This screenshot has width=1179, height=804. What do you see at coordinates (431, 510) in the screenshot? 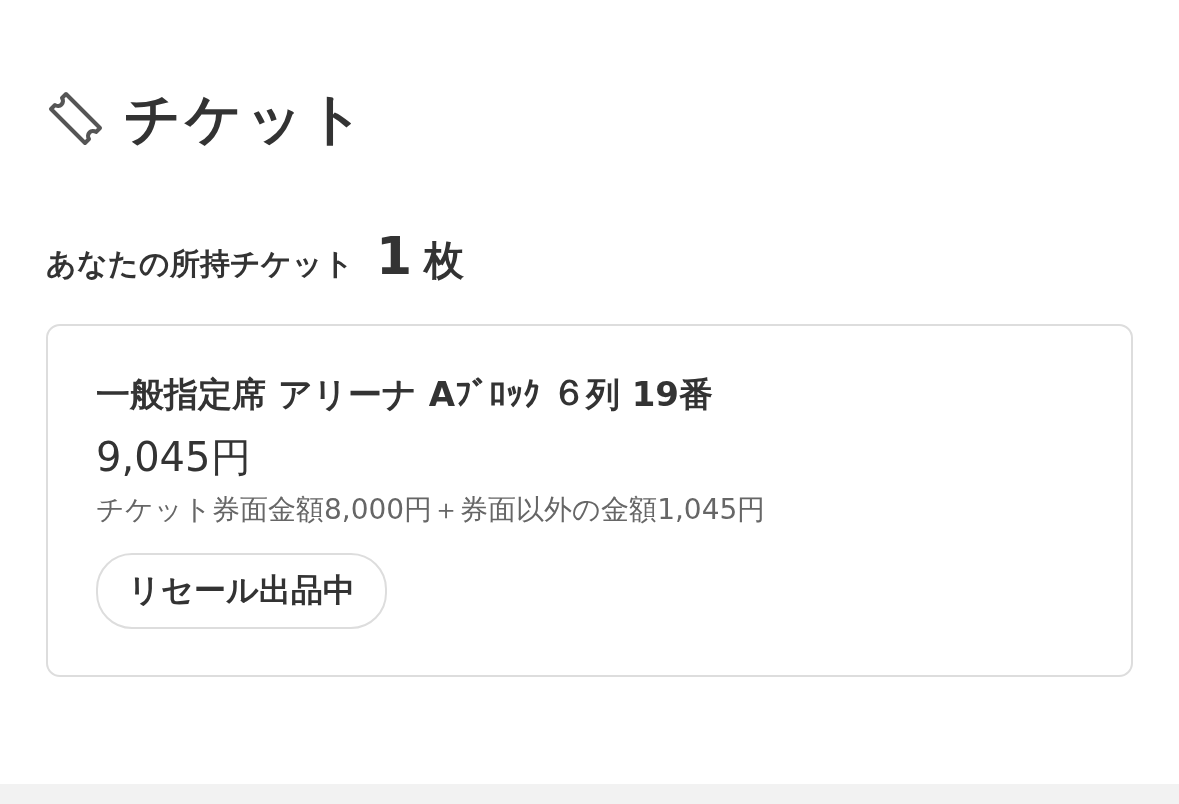
I see `price-breakdown: チケット券面金額8,000円＋券面以外の金額1,045円` at bounding box center [431, 510].